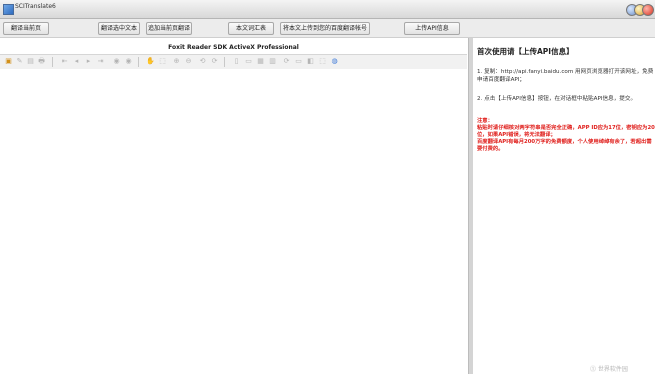 The height and width of the screenshot is (374, 655). I want to click on window-controls, so click(640, 9).